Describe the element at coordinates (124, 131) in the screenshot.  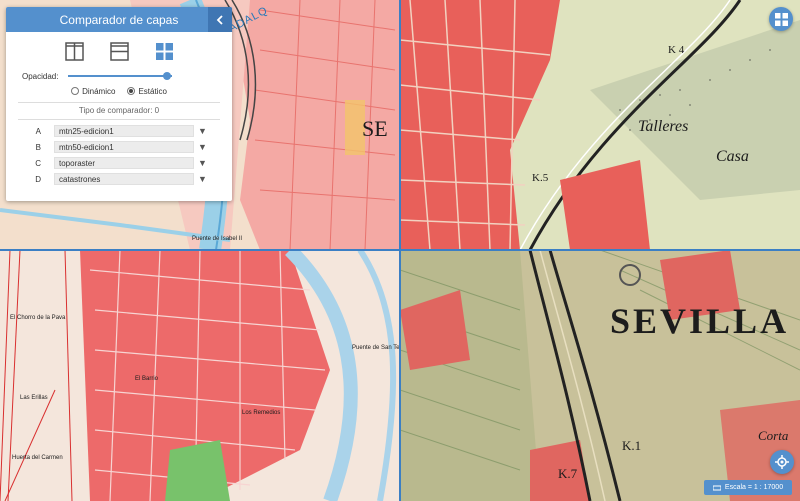
I see `layer-select-a: mtn25-edicion1` at that location.